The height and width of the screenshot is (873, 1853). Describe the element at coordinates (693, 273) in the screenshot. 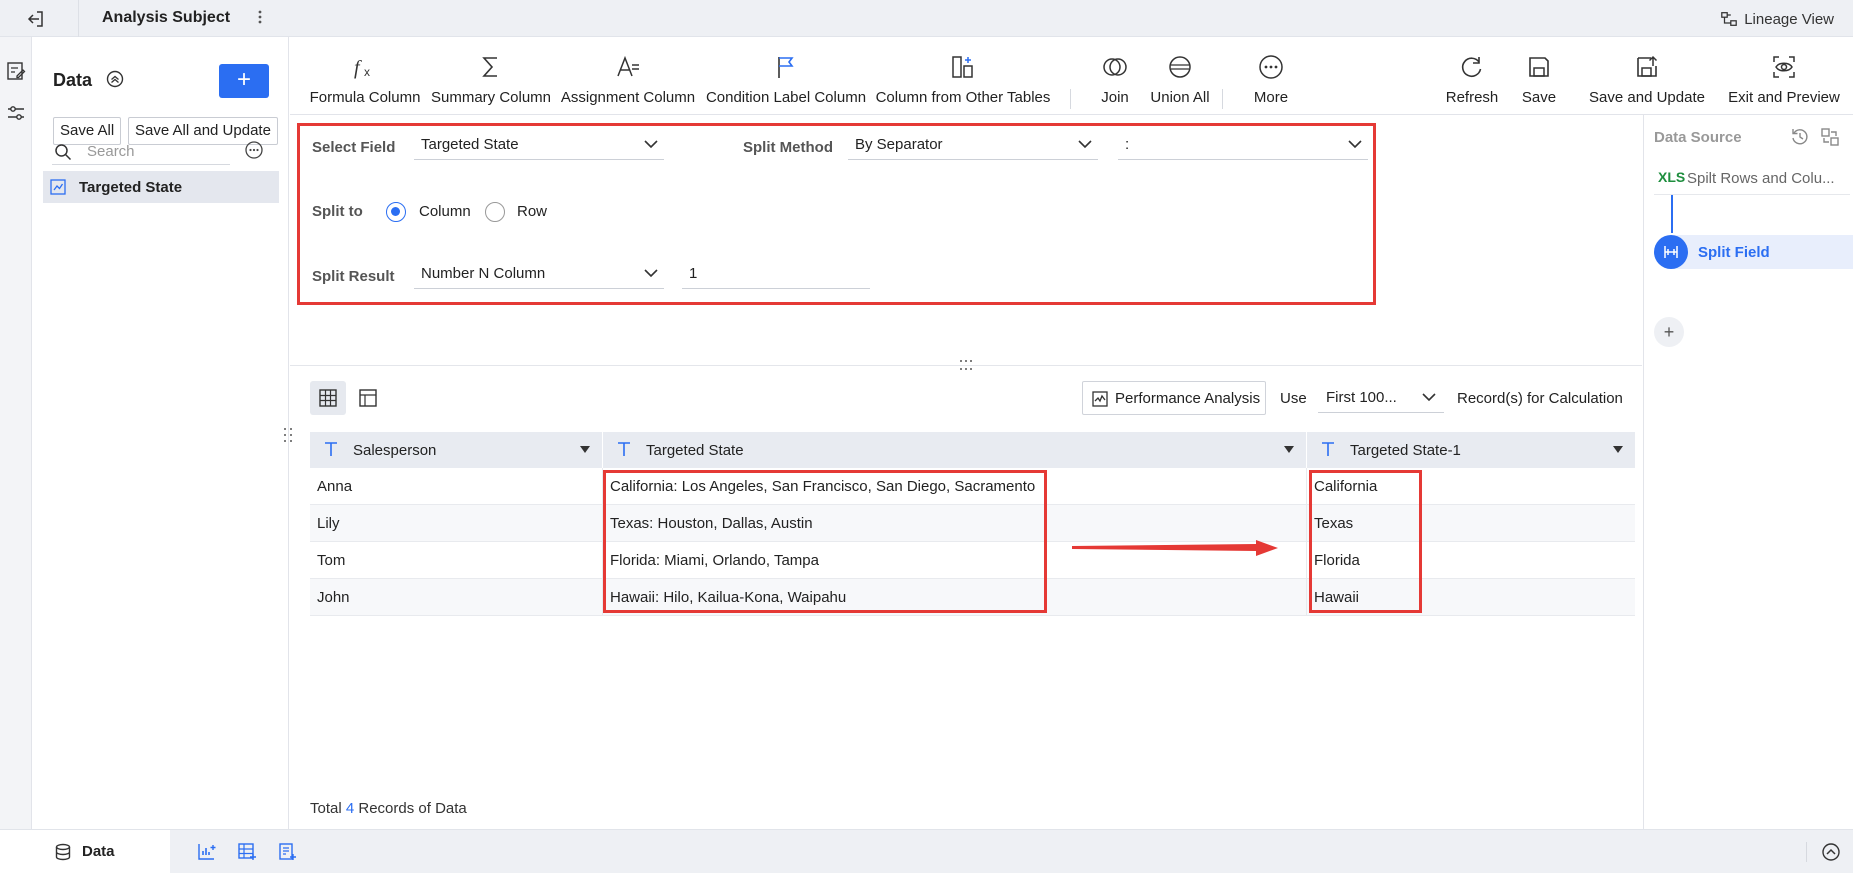

I see `split-result-n-value: 1` at that location.